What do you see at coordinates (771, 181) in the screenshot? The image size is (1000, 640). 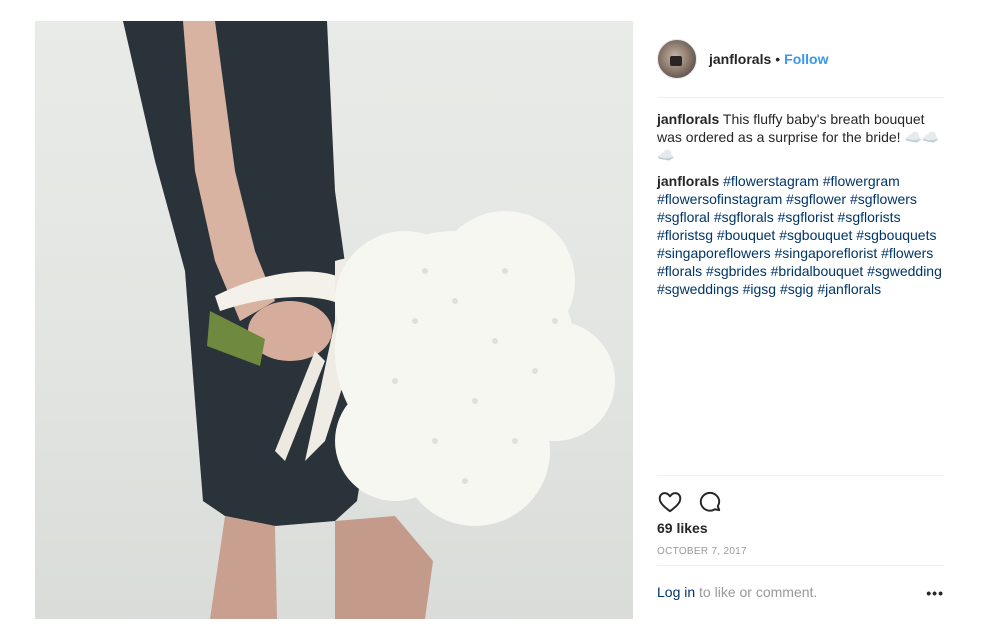 I see `hashtag-link: #flowerstagram` at bounding box center [771, 181].